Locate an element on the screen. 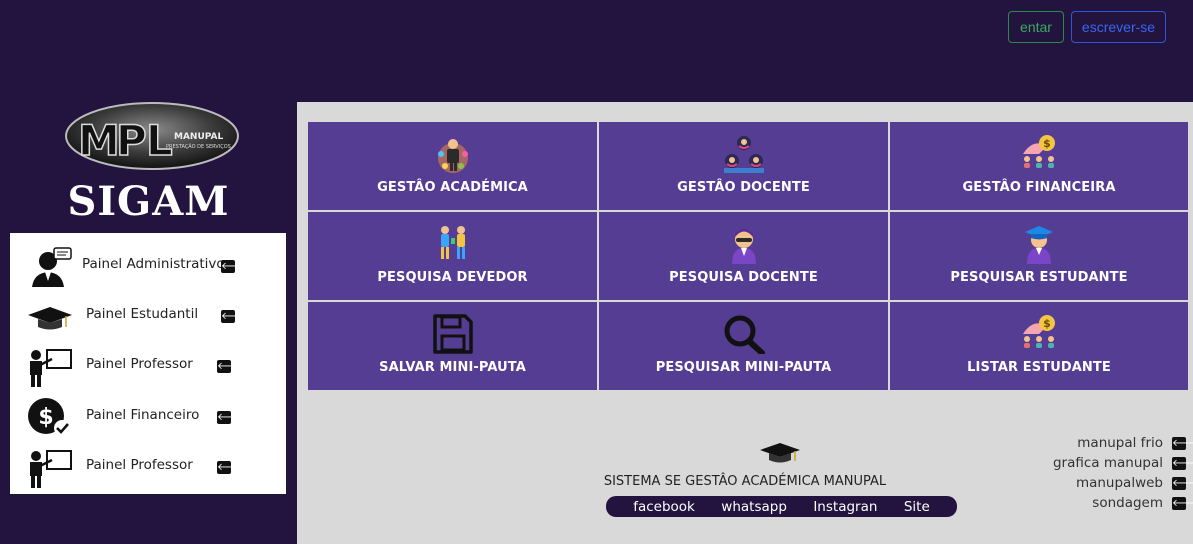 This screenshot has width=1193, height=544. tile-gestao-academica: GESTÂO ACADÉMICA is located at coordinates (452, 166).